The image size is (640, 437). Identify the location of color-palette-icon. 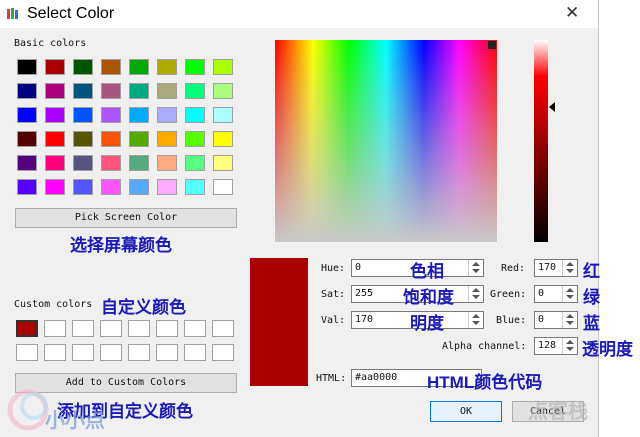
(12, 13).